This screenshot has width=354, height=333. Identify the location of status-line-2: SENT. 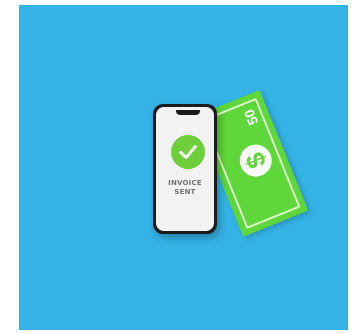
(185, 192).